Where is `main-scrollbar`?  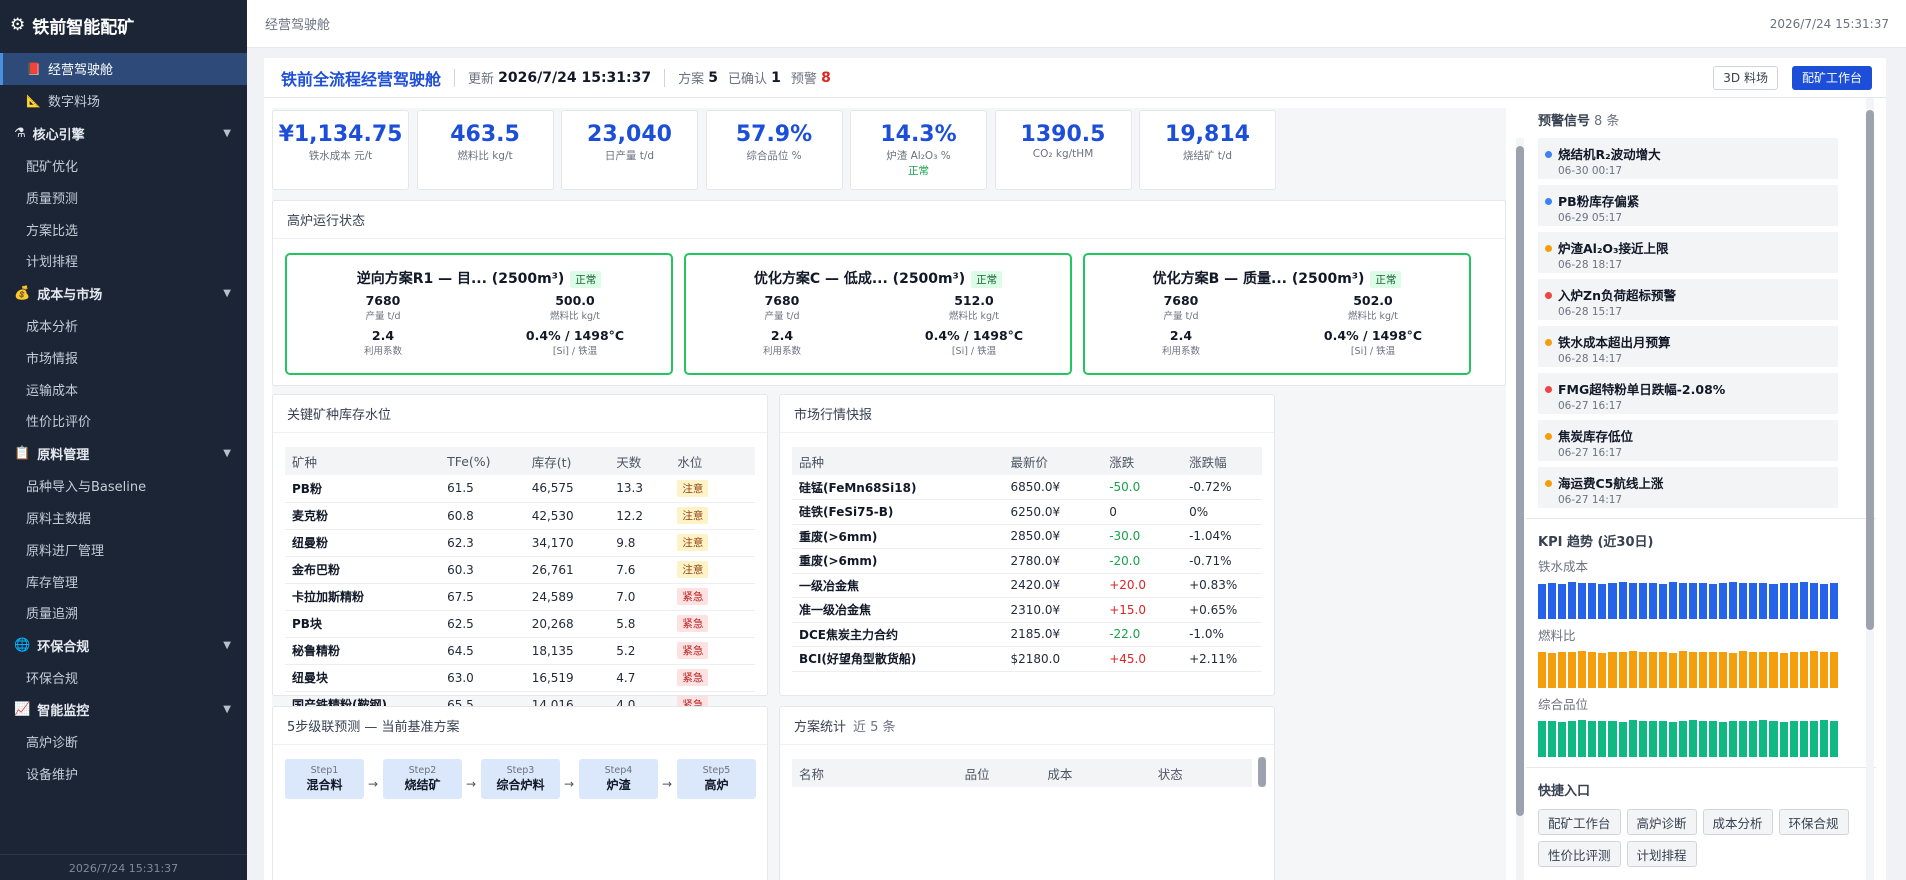
main-scrollbar is located at coordinates (1520, 509).